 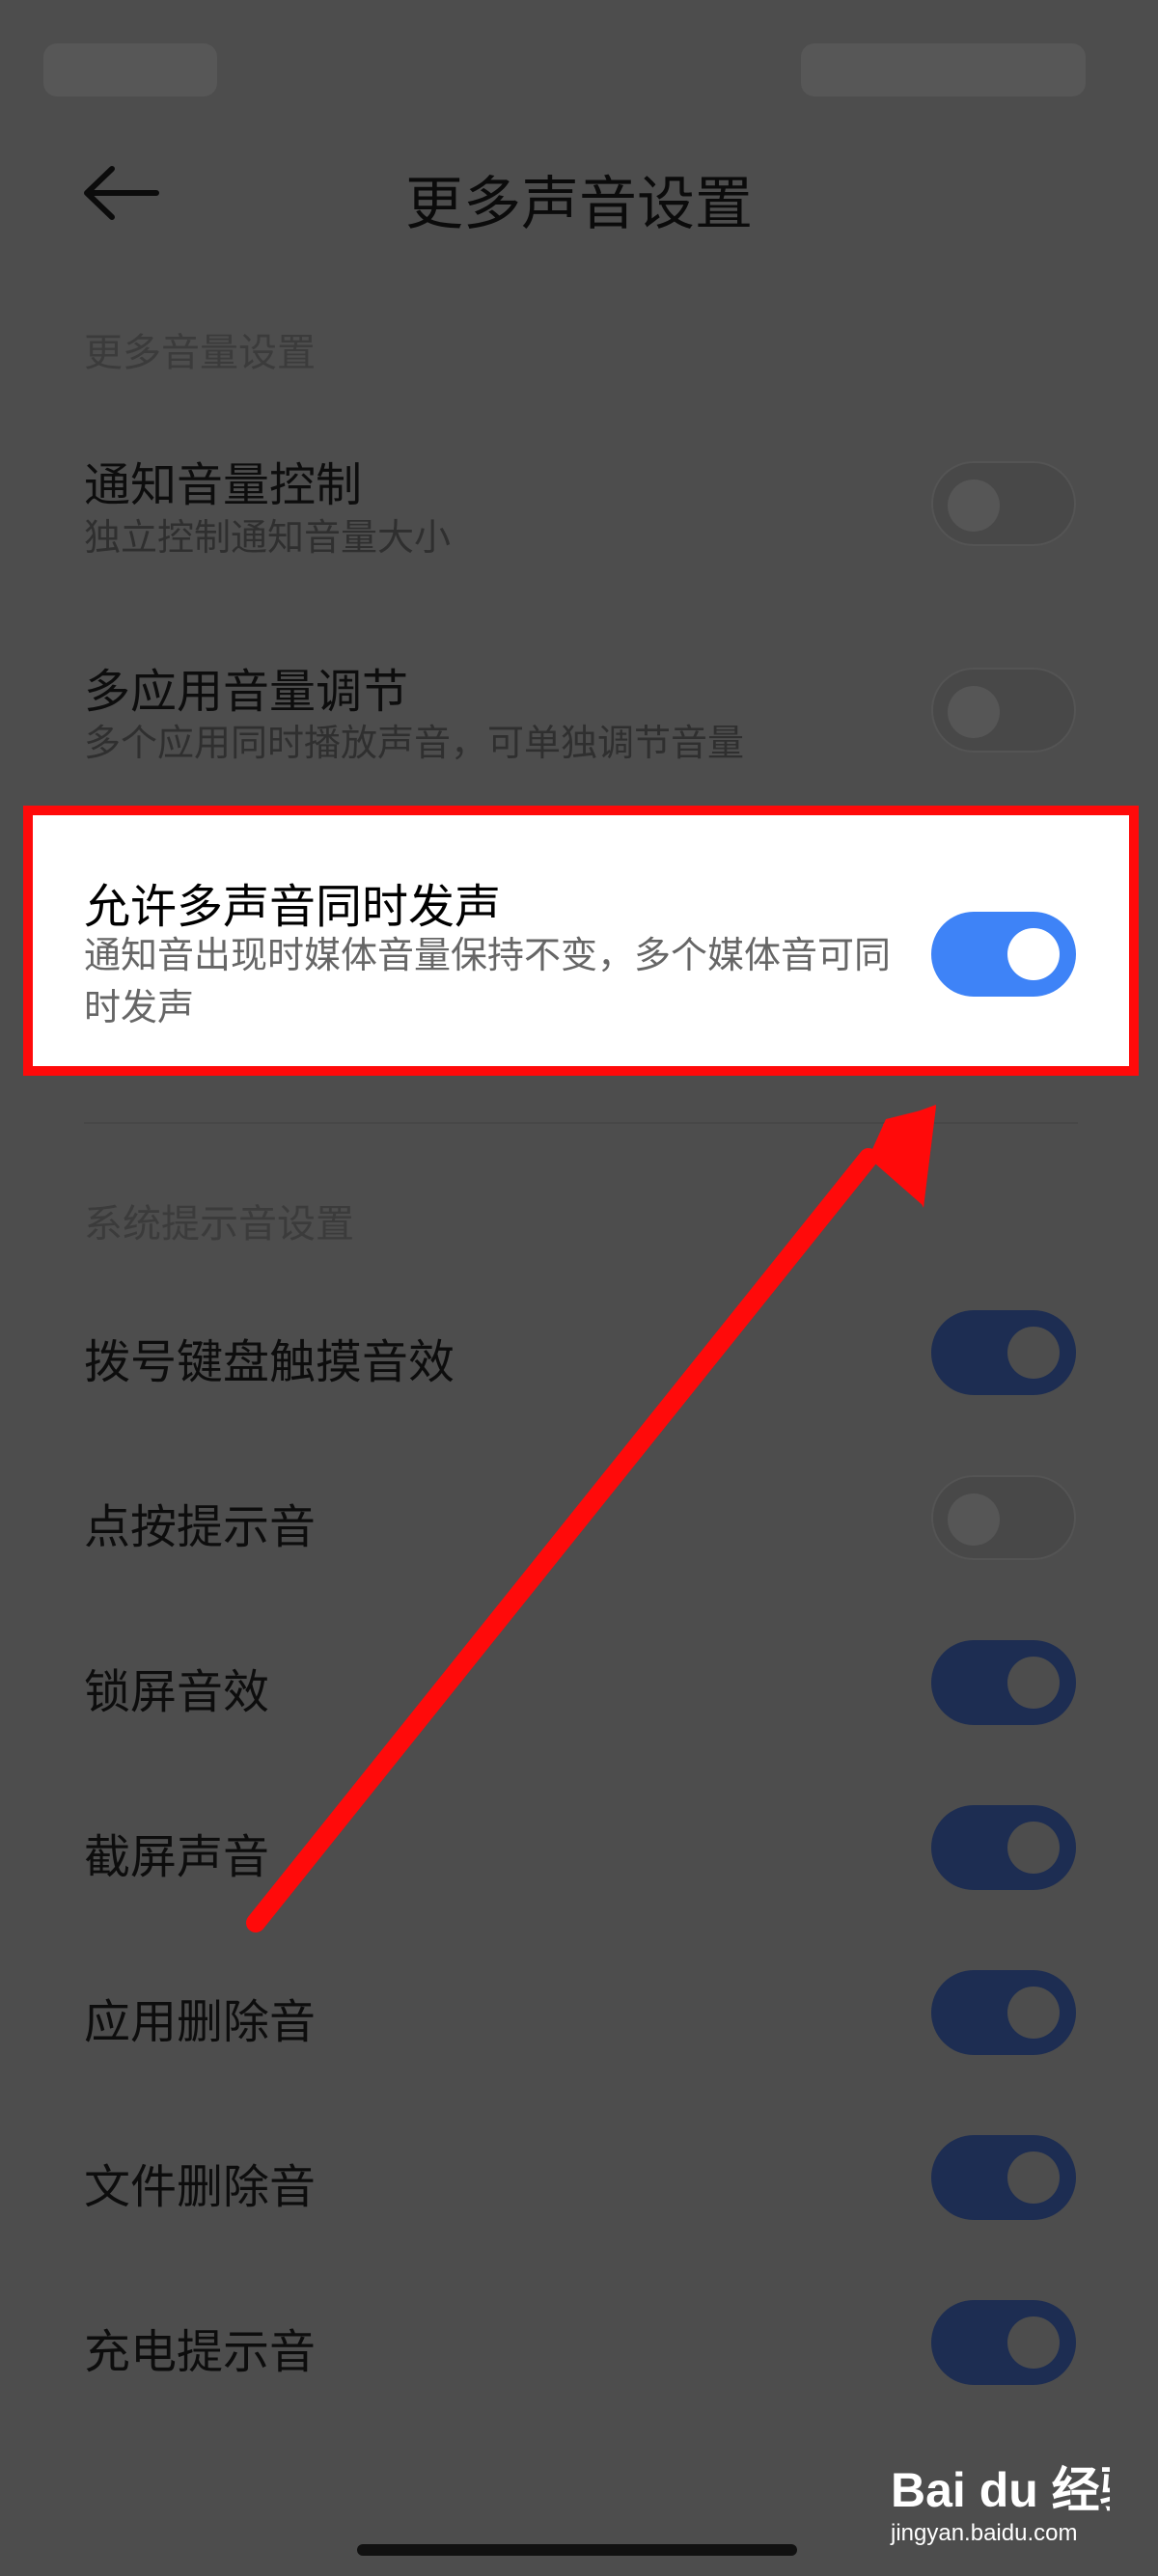 I want to click on screenshot-sound-toggle, so click(x=1003, y=1848).